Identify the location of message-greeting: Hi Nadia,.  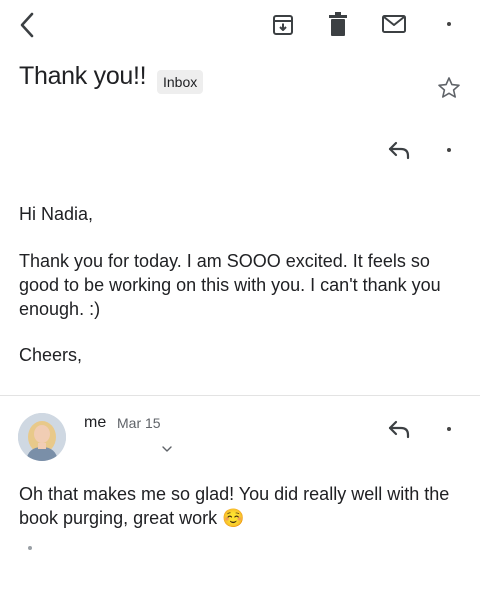
(56, 214).